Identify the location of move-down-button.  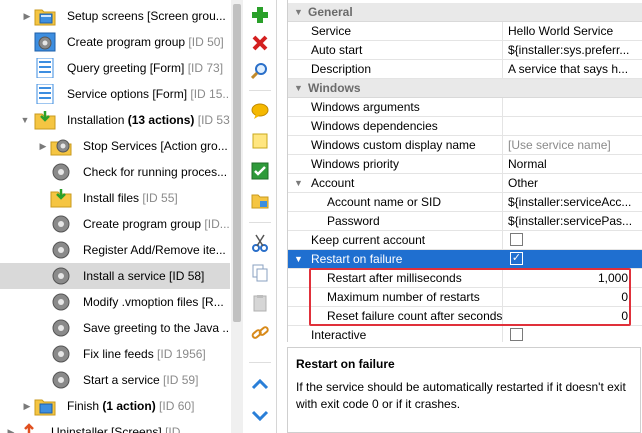
(260, 415).